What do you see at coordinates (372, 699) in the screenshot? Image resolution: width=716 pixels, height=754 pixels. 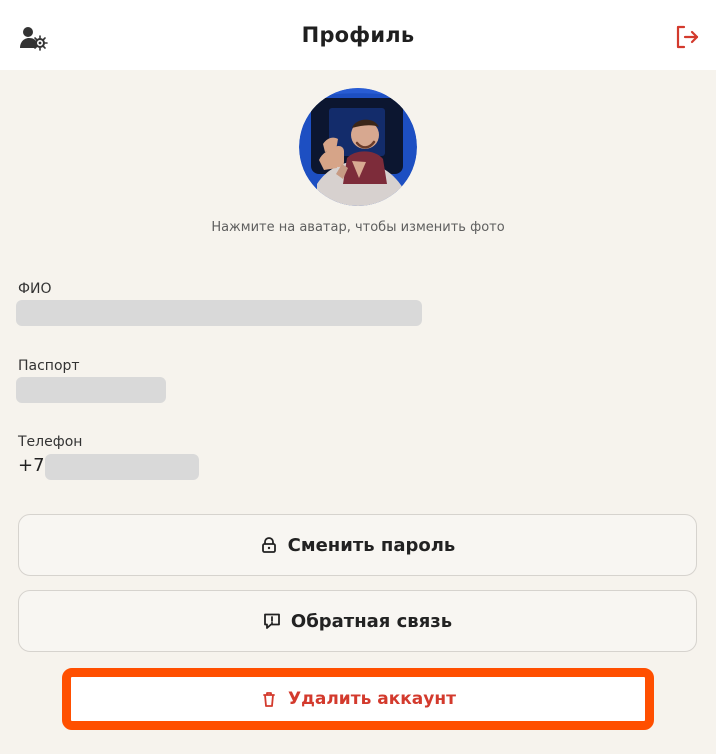 I see `delete-account-label: Удалить аккаунт` at bounding box center [372, 699].